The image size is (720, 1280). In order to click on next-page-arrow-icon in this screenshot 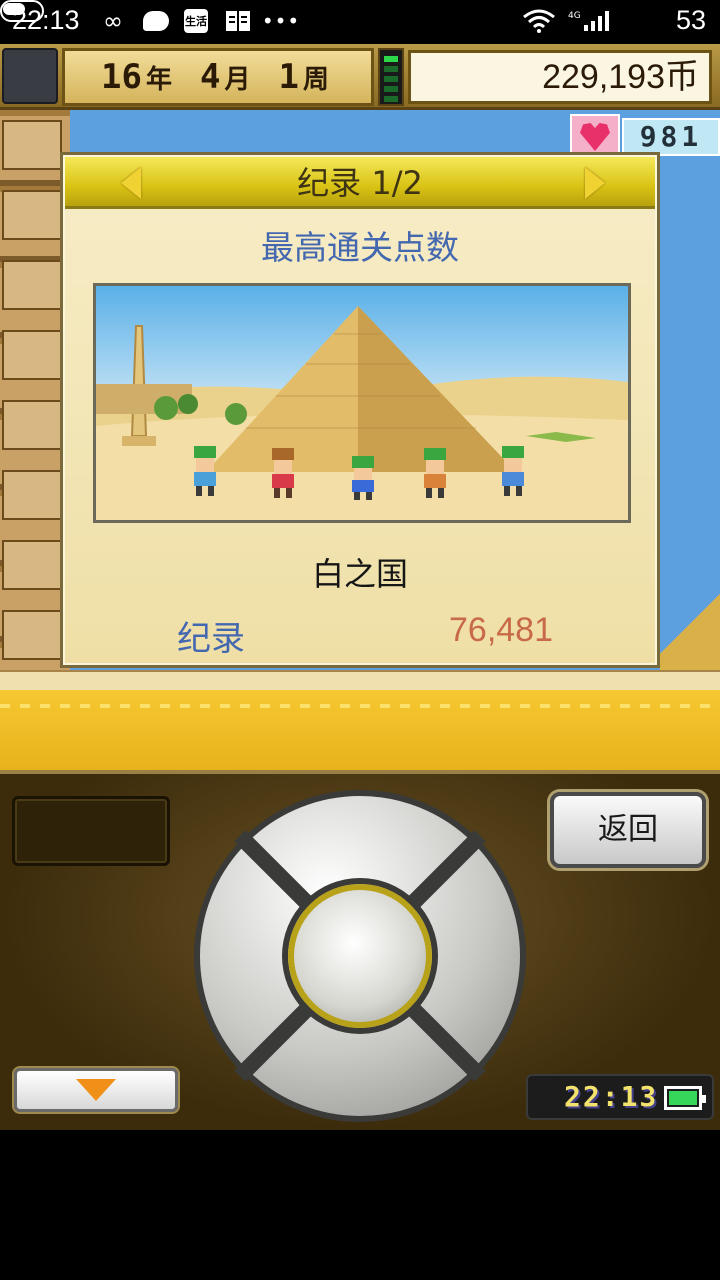, I will do `click(595, 183)`.